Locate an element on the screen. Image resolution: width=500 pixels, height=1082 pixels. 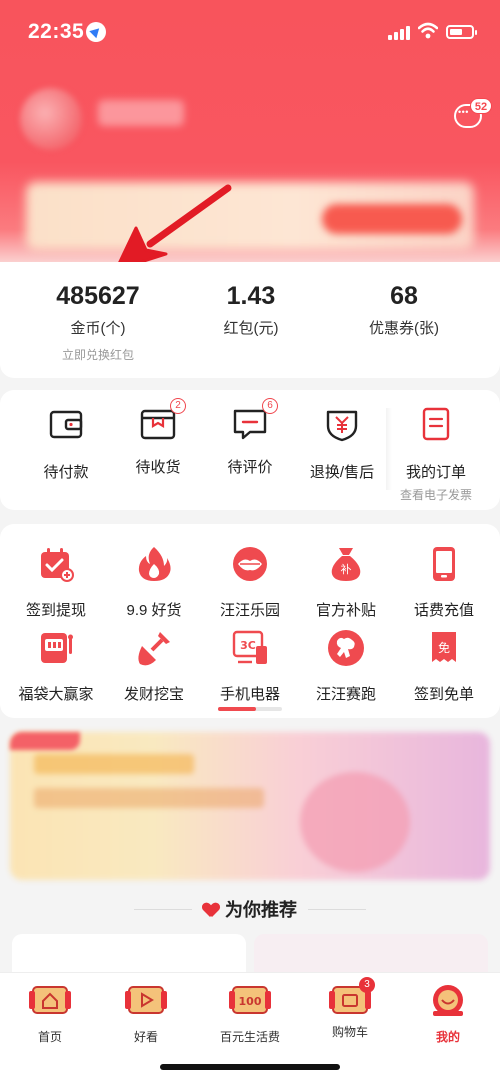
profile-icon is located at coordinates (448, 1000).